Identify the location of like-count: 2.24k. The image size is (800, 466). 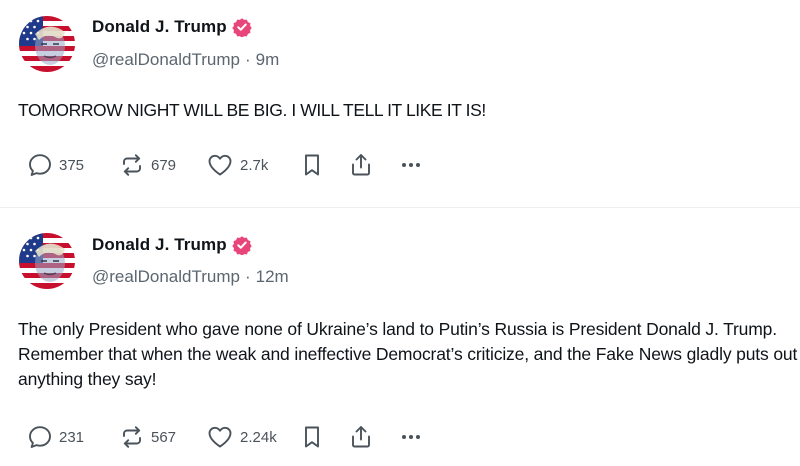
(258, 437).